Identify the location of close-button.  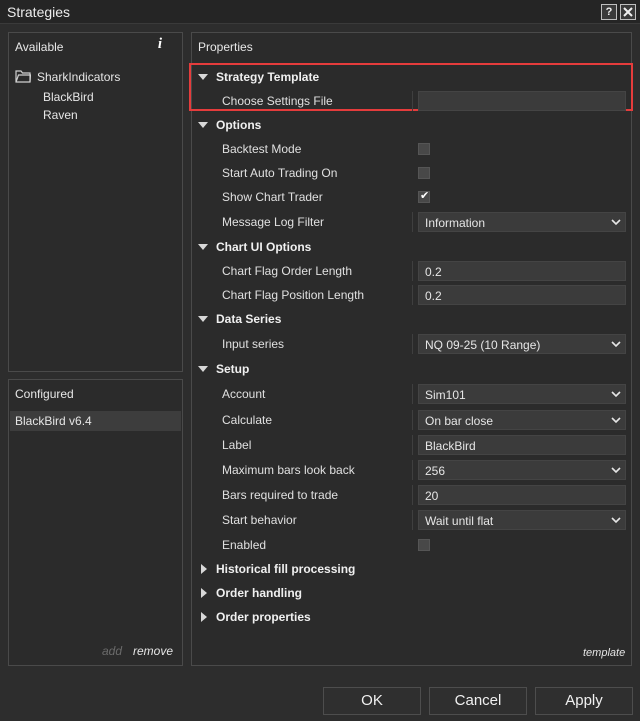
(628, 12).